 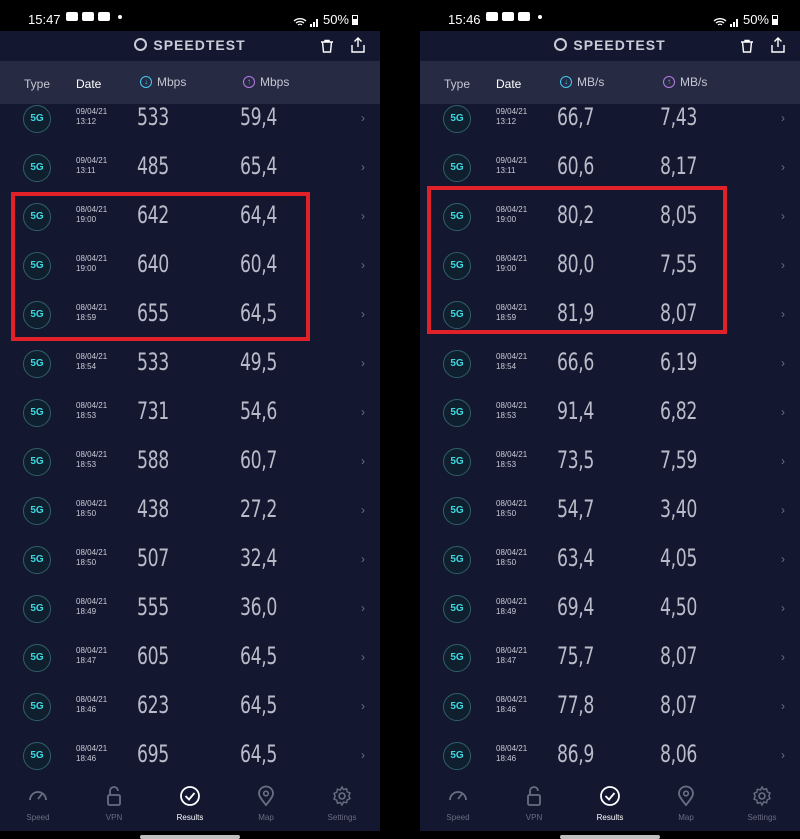 What do you see at coordinates (153, 166) in the screenshot?
I see `download-value: 485` at bounding box center [153, 166].